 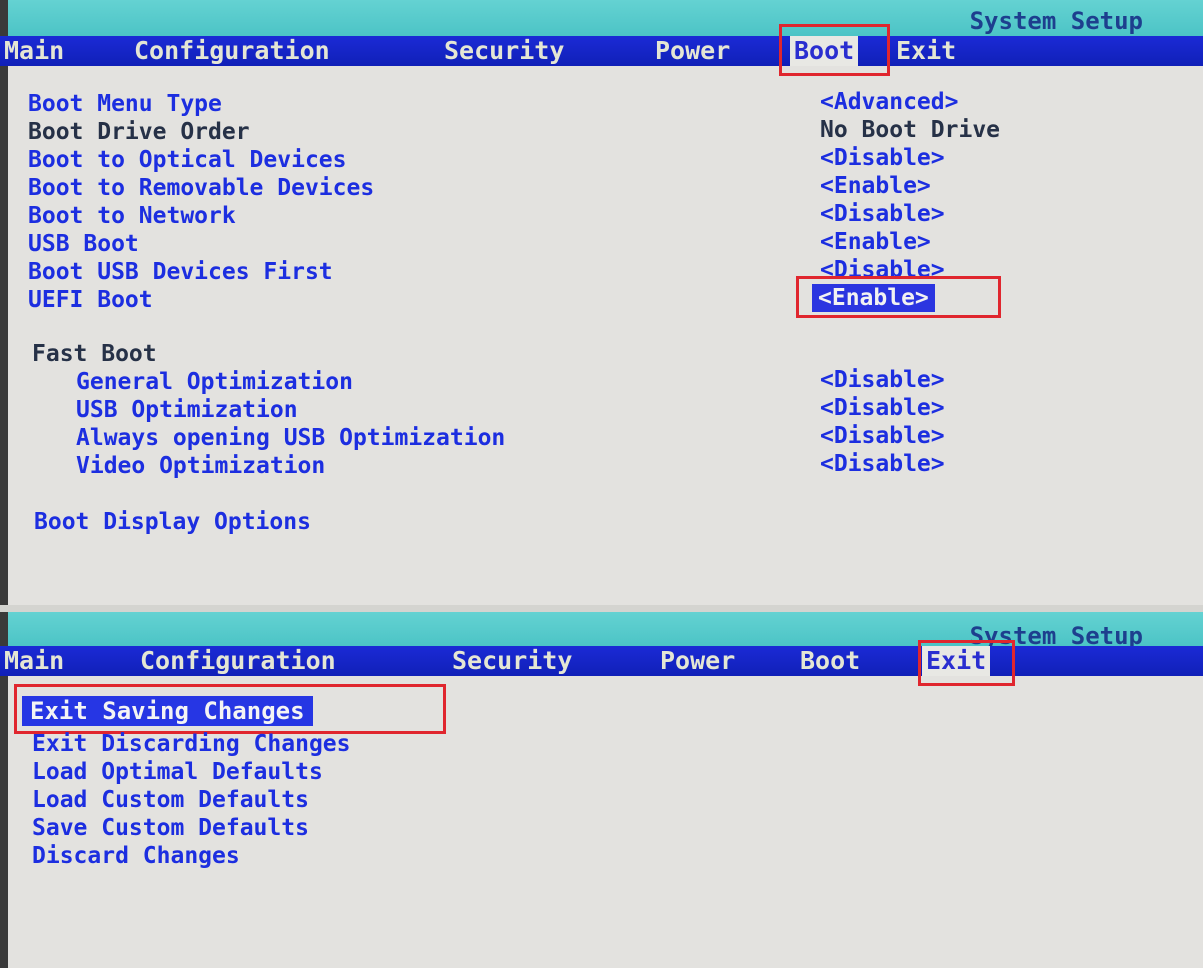 What do you see at coordinates (132, 216) in the screenshot?
I see `boot-network-label: Boot to Network` at bounding box center [132, 216].